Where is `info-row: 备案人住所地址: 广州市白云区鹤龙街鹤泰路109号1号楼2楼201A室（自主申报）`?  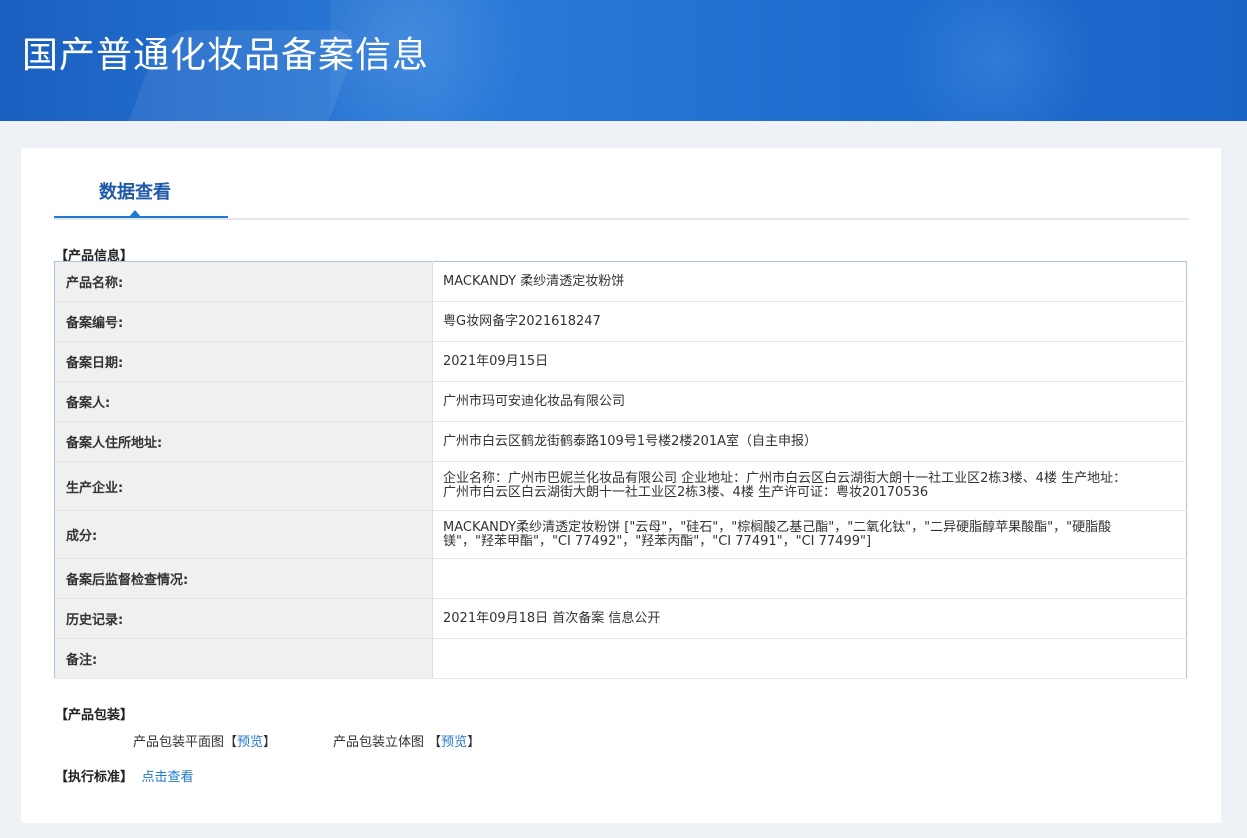 info-row: 备案人住所地址: 广州市白云区鹤龙街鹤泰路109号1号楼2楼201A室（自主申报） is located at coordinates (620, 441).